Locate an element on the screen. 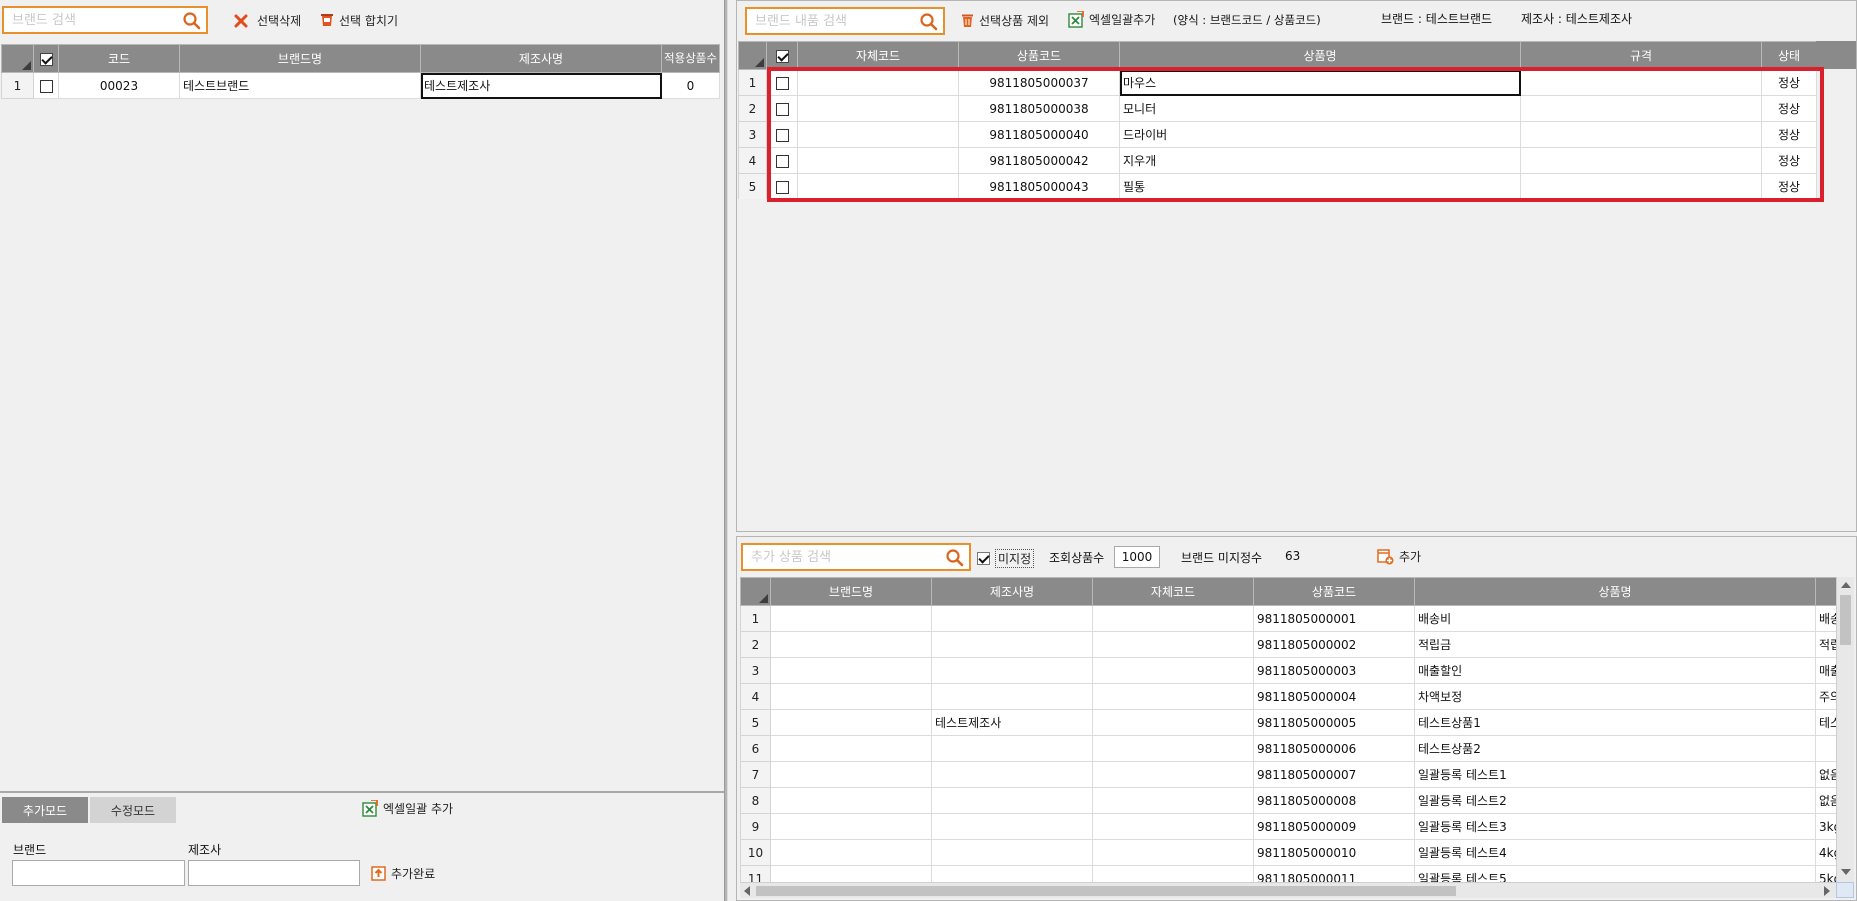 The image size is (1857, 901). horizontal-scrollbar is located at coordinates (1288, 890).